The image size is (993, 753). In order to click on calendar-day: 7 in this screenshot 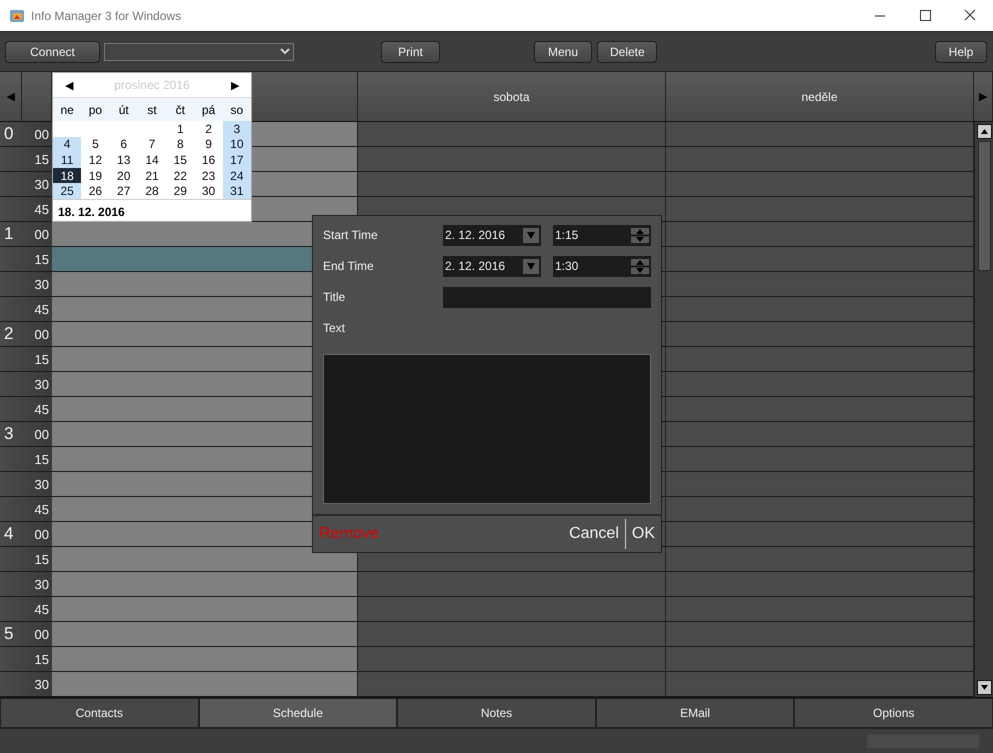, I will do `click(152, 144)`.